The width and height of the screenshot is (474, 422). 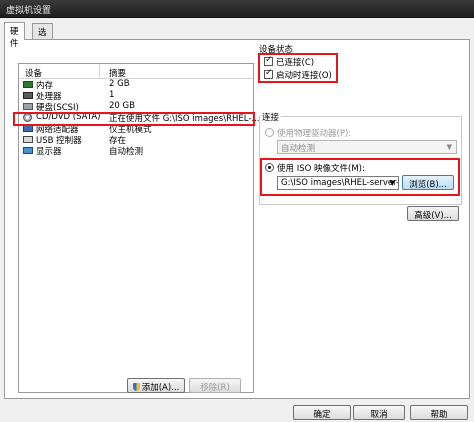 What do you see at coordinates (321, 169) in the screenshot?
I see `iso-image-label: 使用 ISO 映像文件(M):` at bounding box center [321, 169].